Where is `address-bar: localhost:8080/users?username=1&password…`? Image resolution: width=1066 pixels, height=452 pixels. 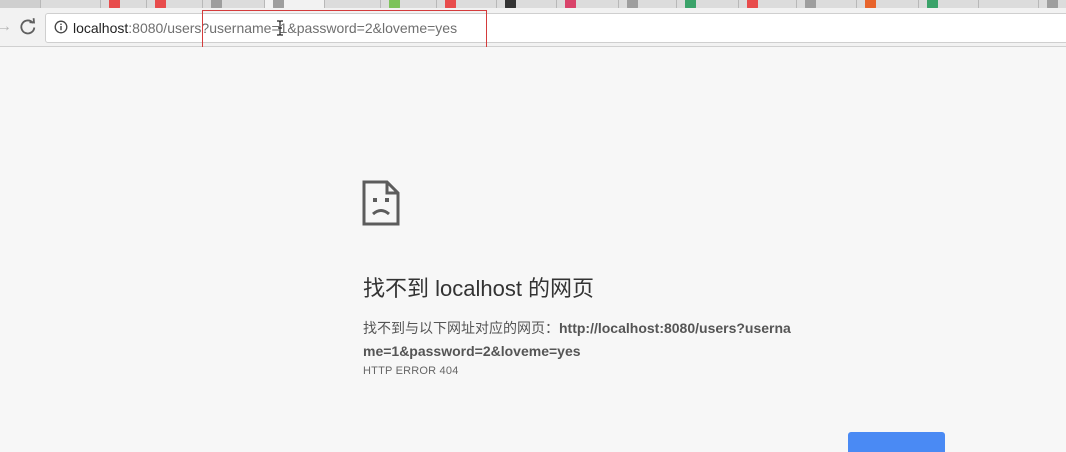
address-bar: localhost:8080/users?username=1&password… is located at coordinates (555, 28).